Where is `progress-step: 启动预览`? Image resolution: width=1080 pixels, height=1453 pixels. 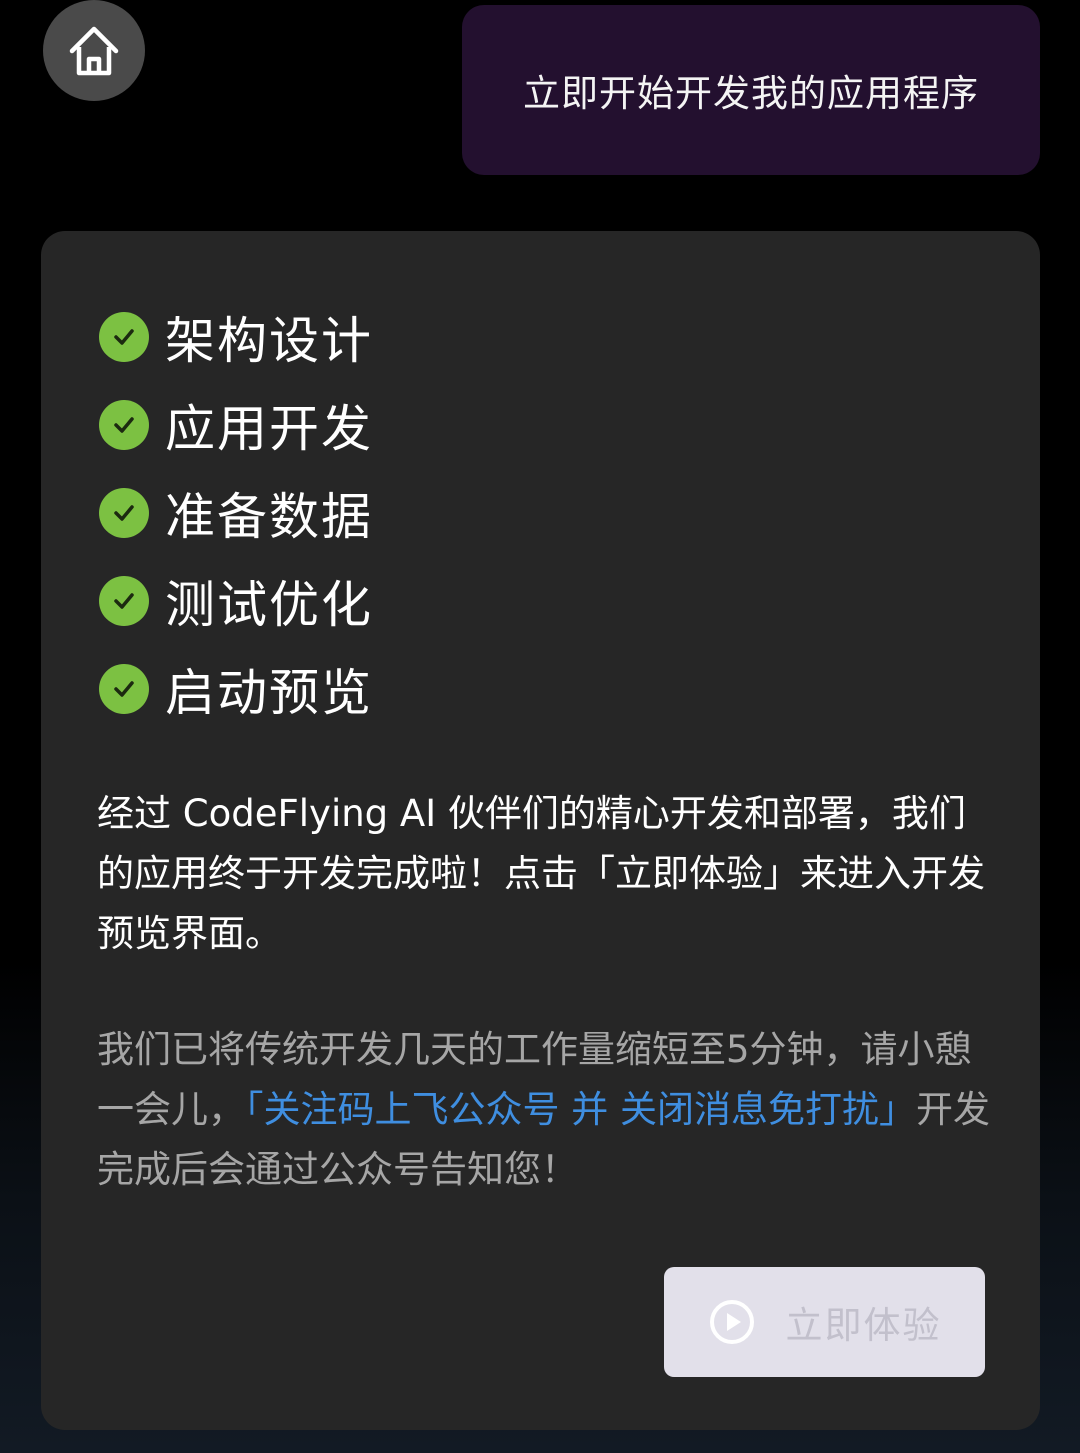 progress-step: 启动预览 is located at coordinates (236, 689).